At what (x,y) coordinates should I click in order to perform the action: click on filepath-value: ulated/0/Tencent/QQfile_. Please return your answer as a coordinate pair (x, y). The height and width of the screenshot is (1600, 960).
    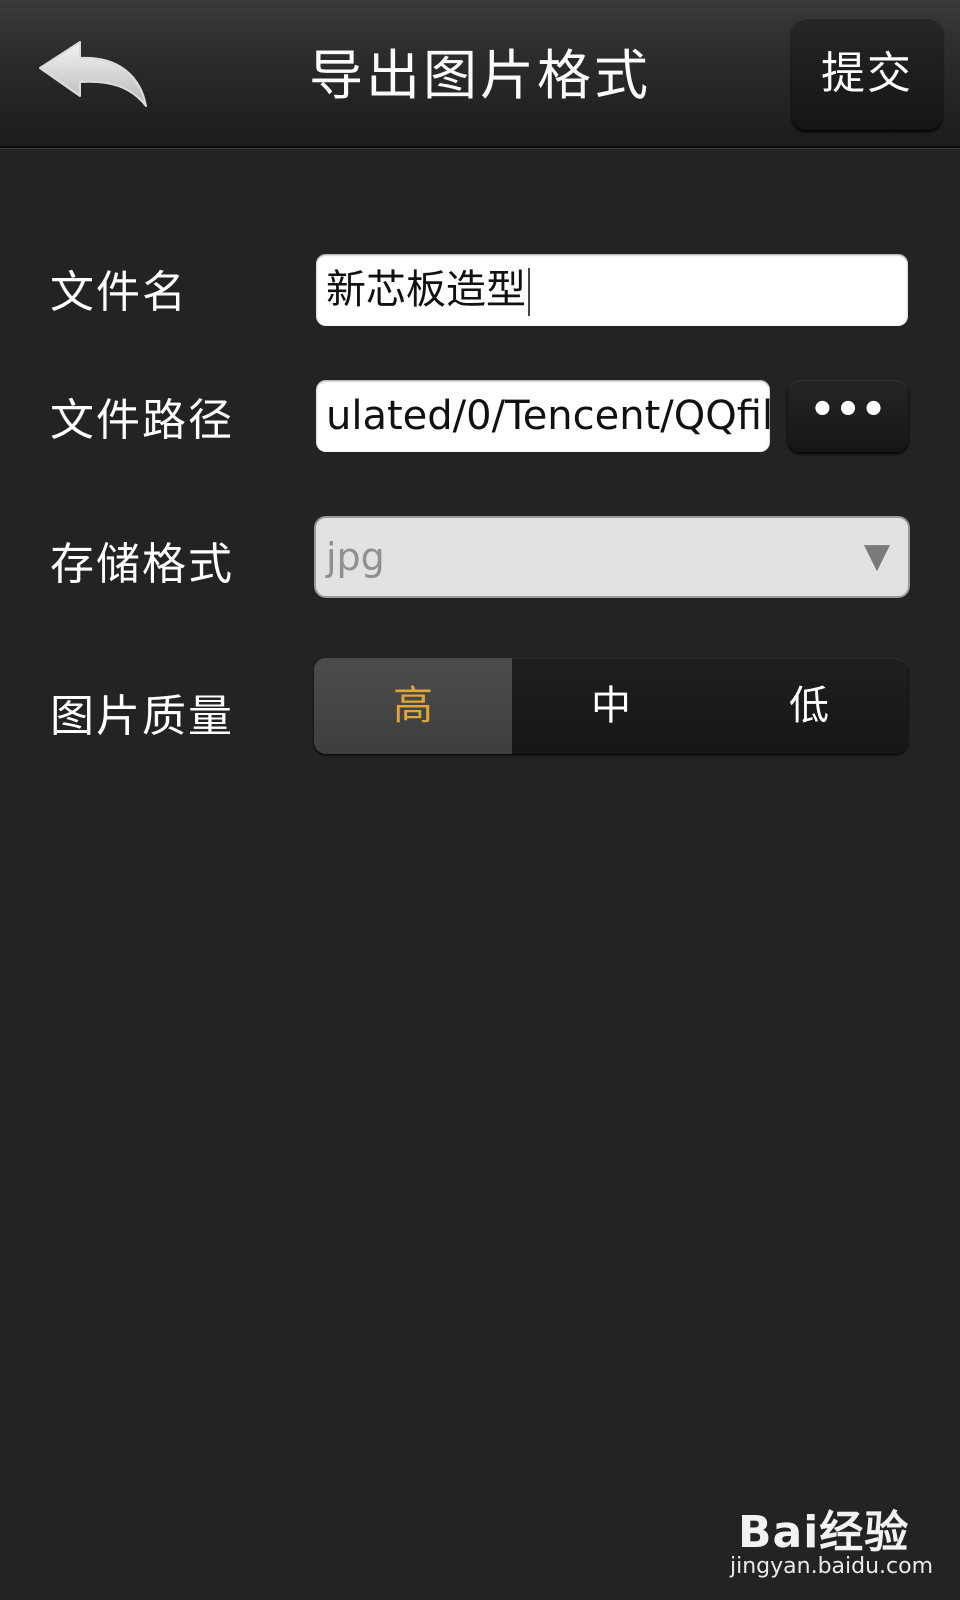
    Looking at the image, I should click on (548, 416).